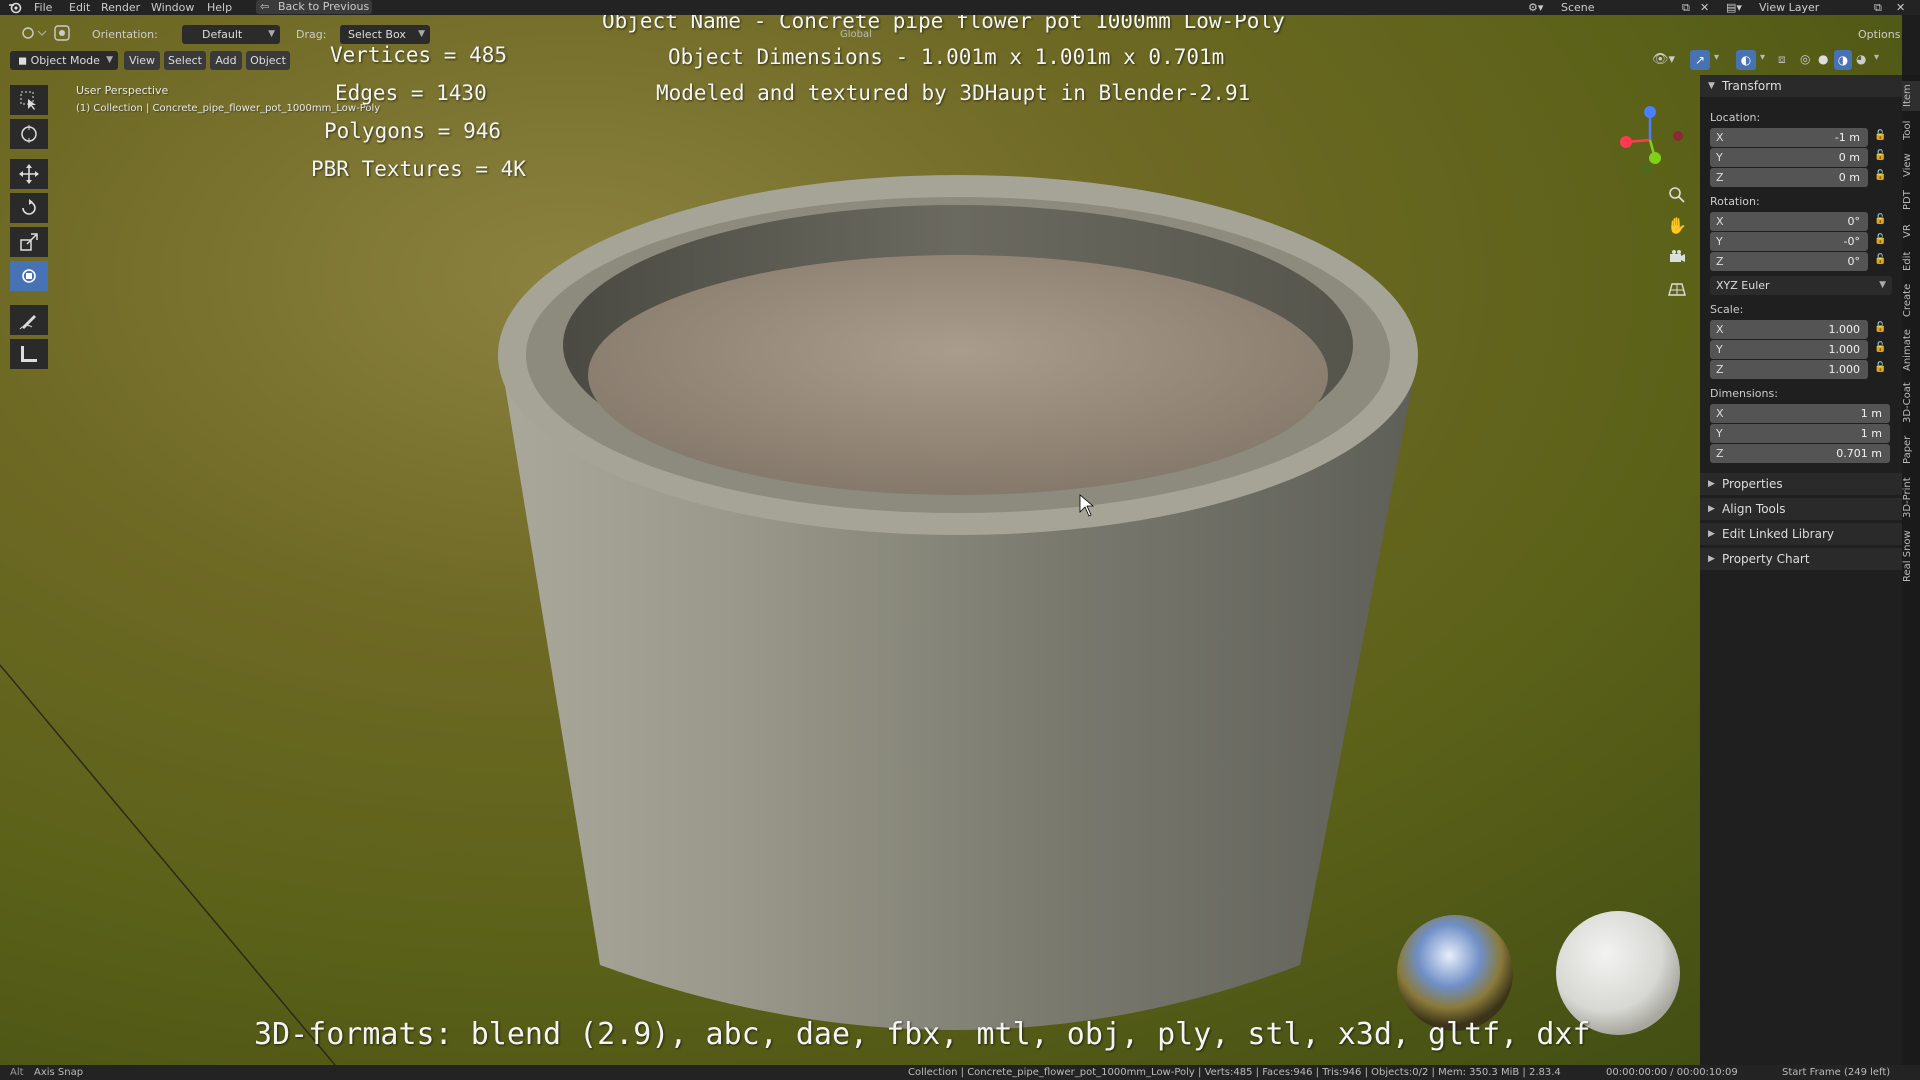 This screenshot has width=1920, height=1080. I want to click on dimension-x-field: X 1 m, so click(1800, 413).